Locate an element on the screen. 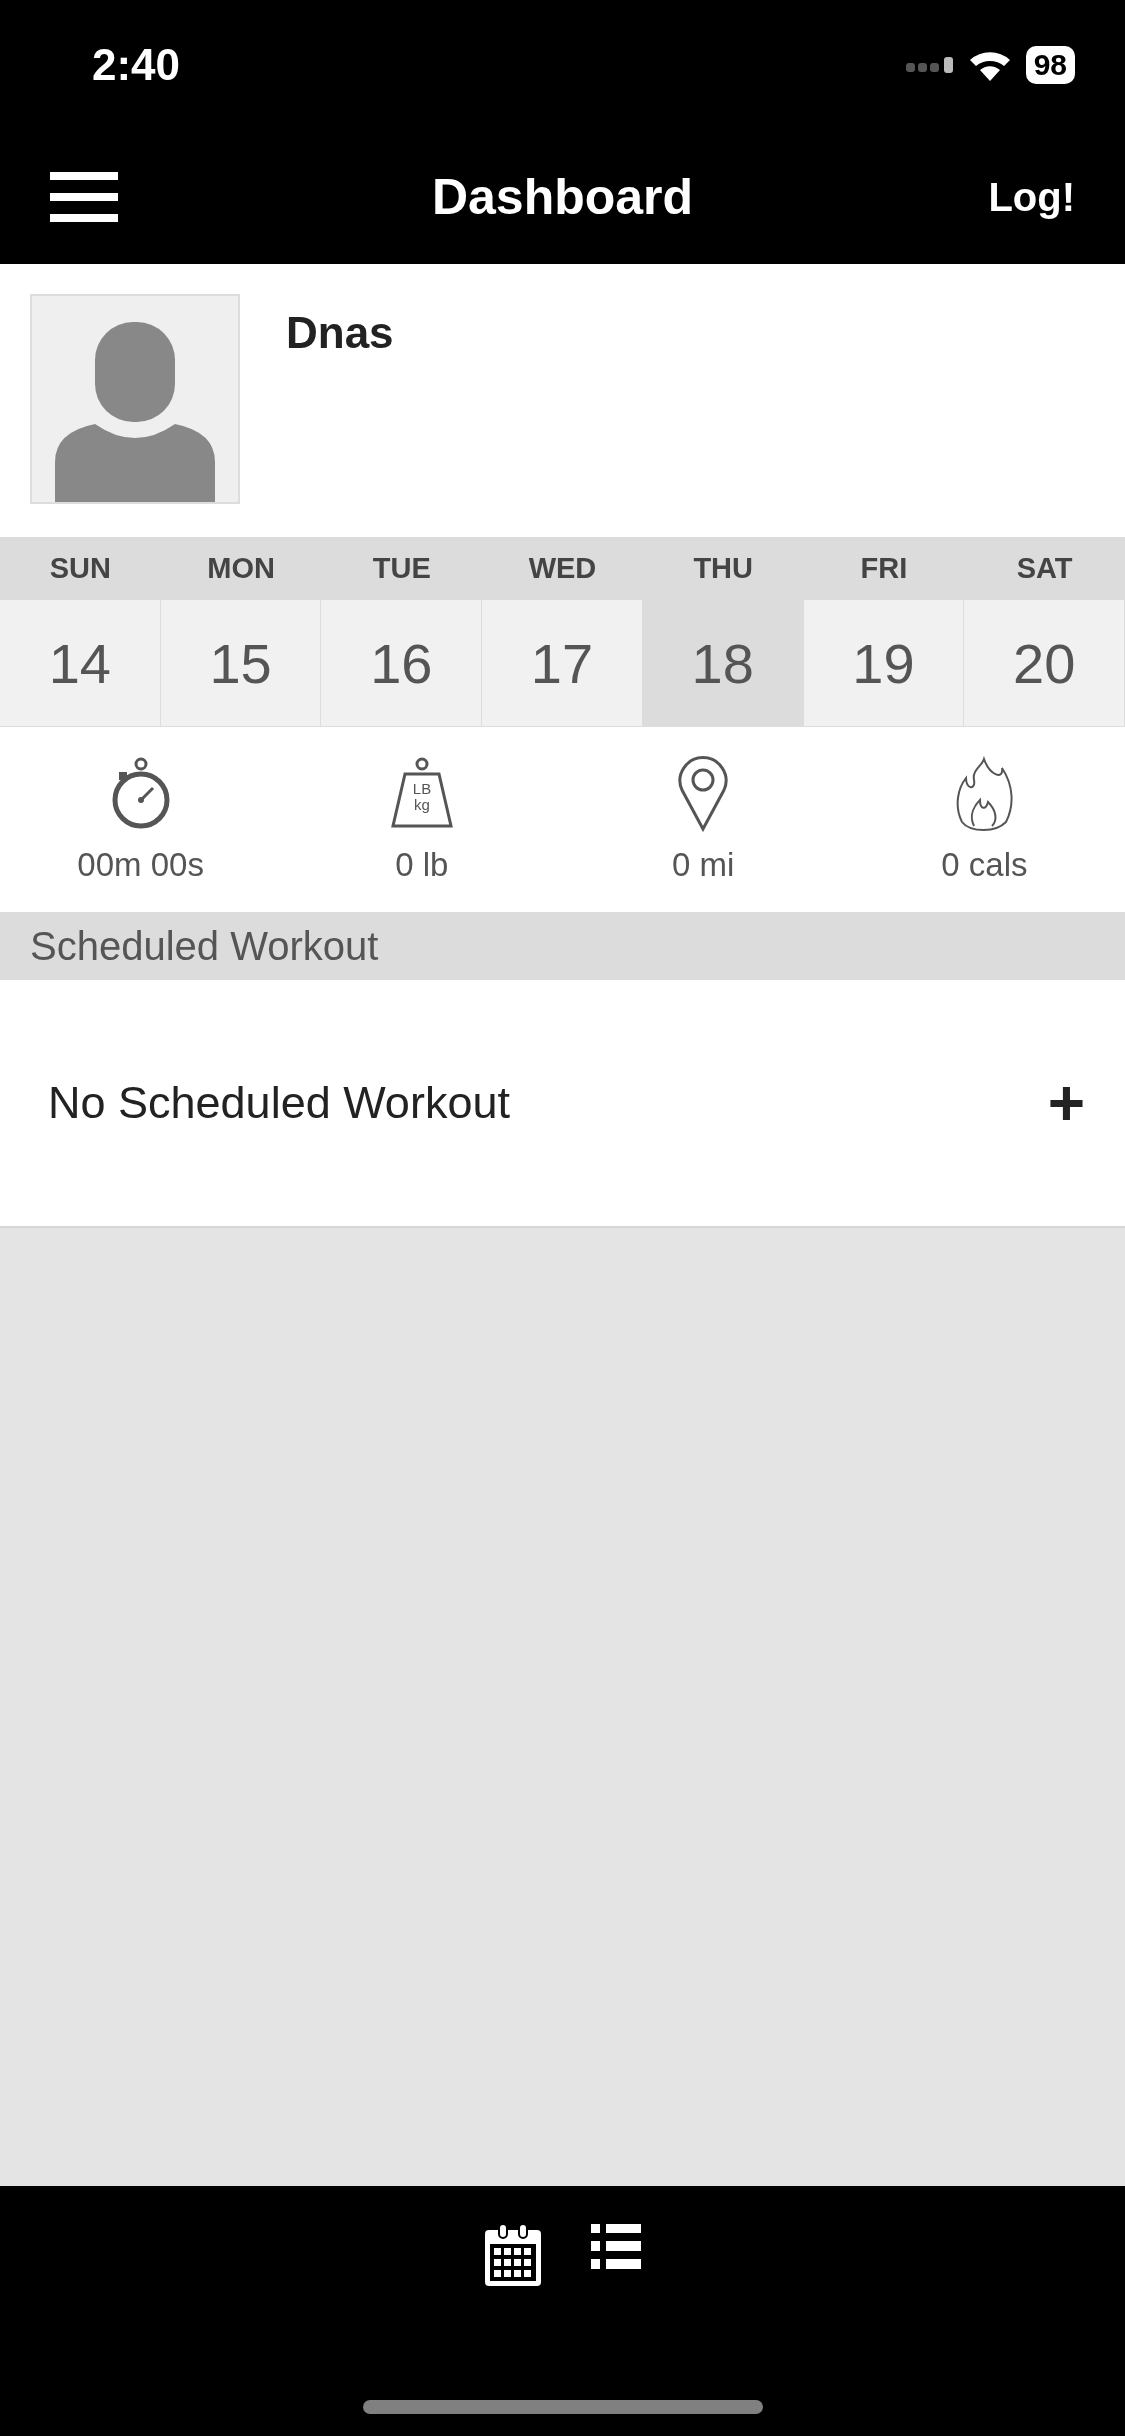  list-icon is located at coordinates (615, 2247).